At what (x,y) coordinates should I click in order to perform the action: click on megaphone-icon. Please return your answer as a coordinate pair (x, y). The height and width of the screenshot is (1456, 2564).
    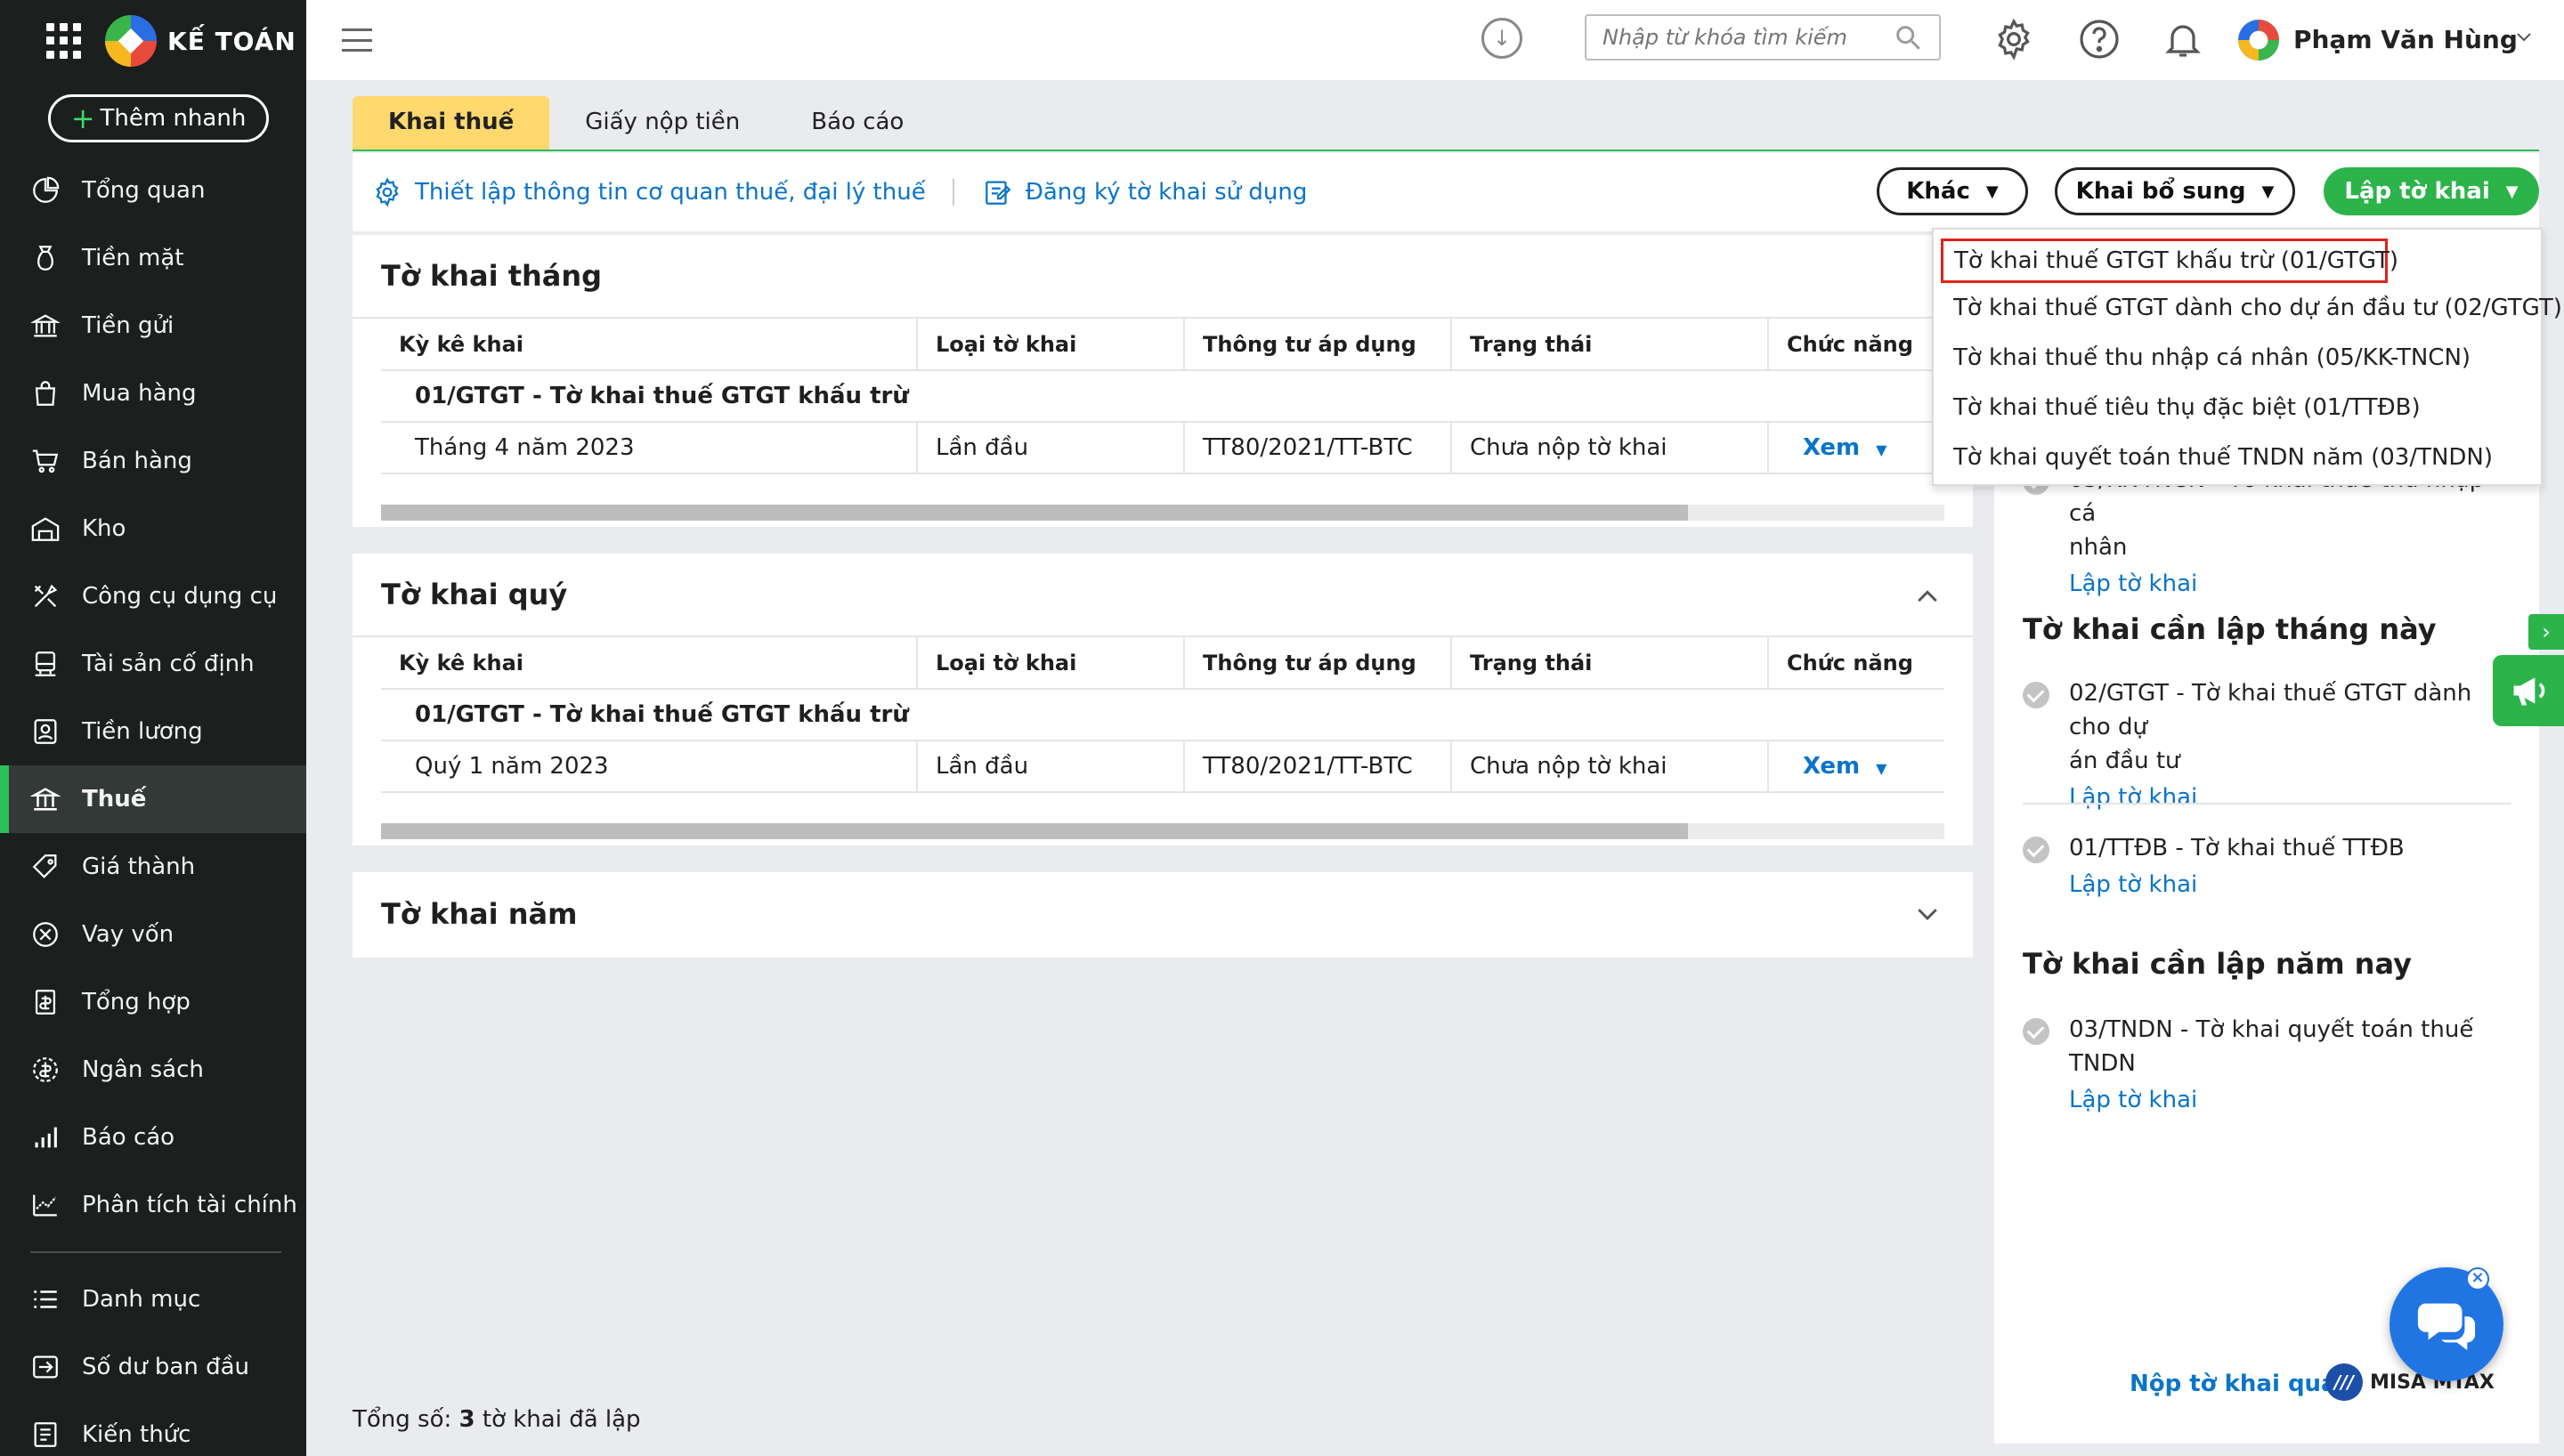
    Looking at the image, I should click on (2528, 690).